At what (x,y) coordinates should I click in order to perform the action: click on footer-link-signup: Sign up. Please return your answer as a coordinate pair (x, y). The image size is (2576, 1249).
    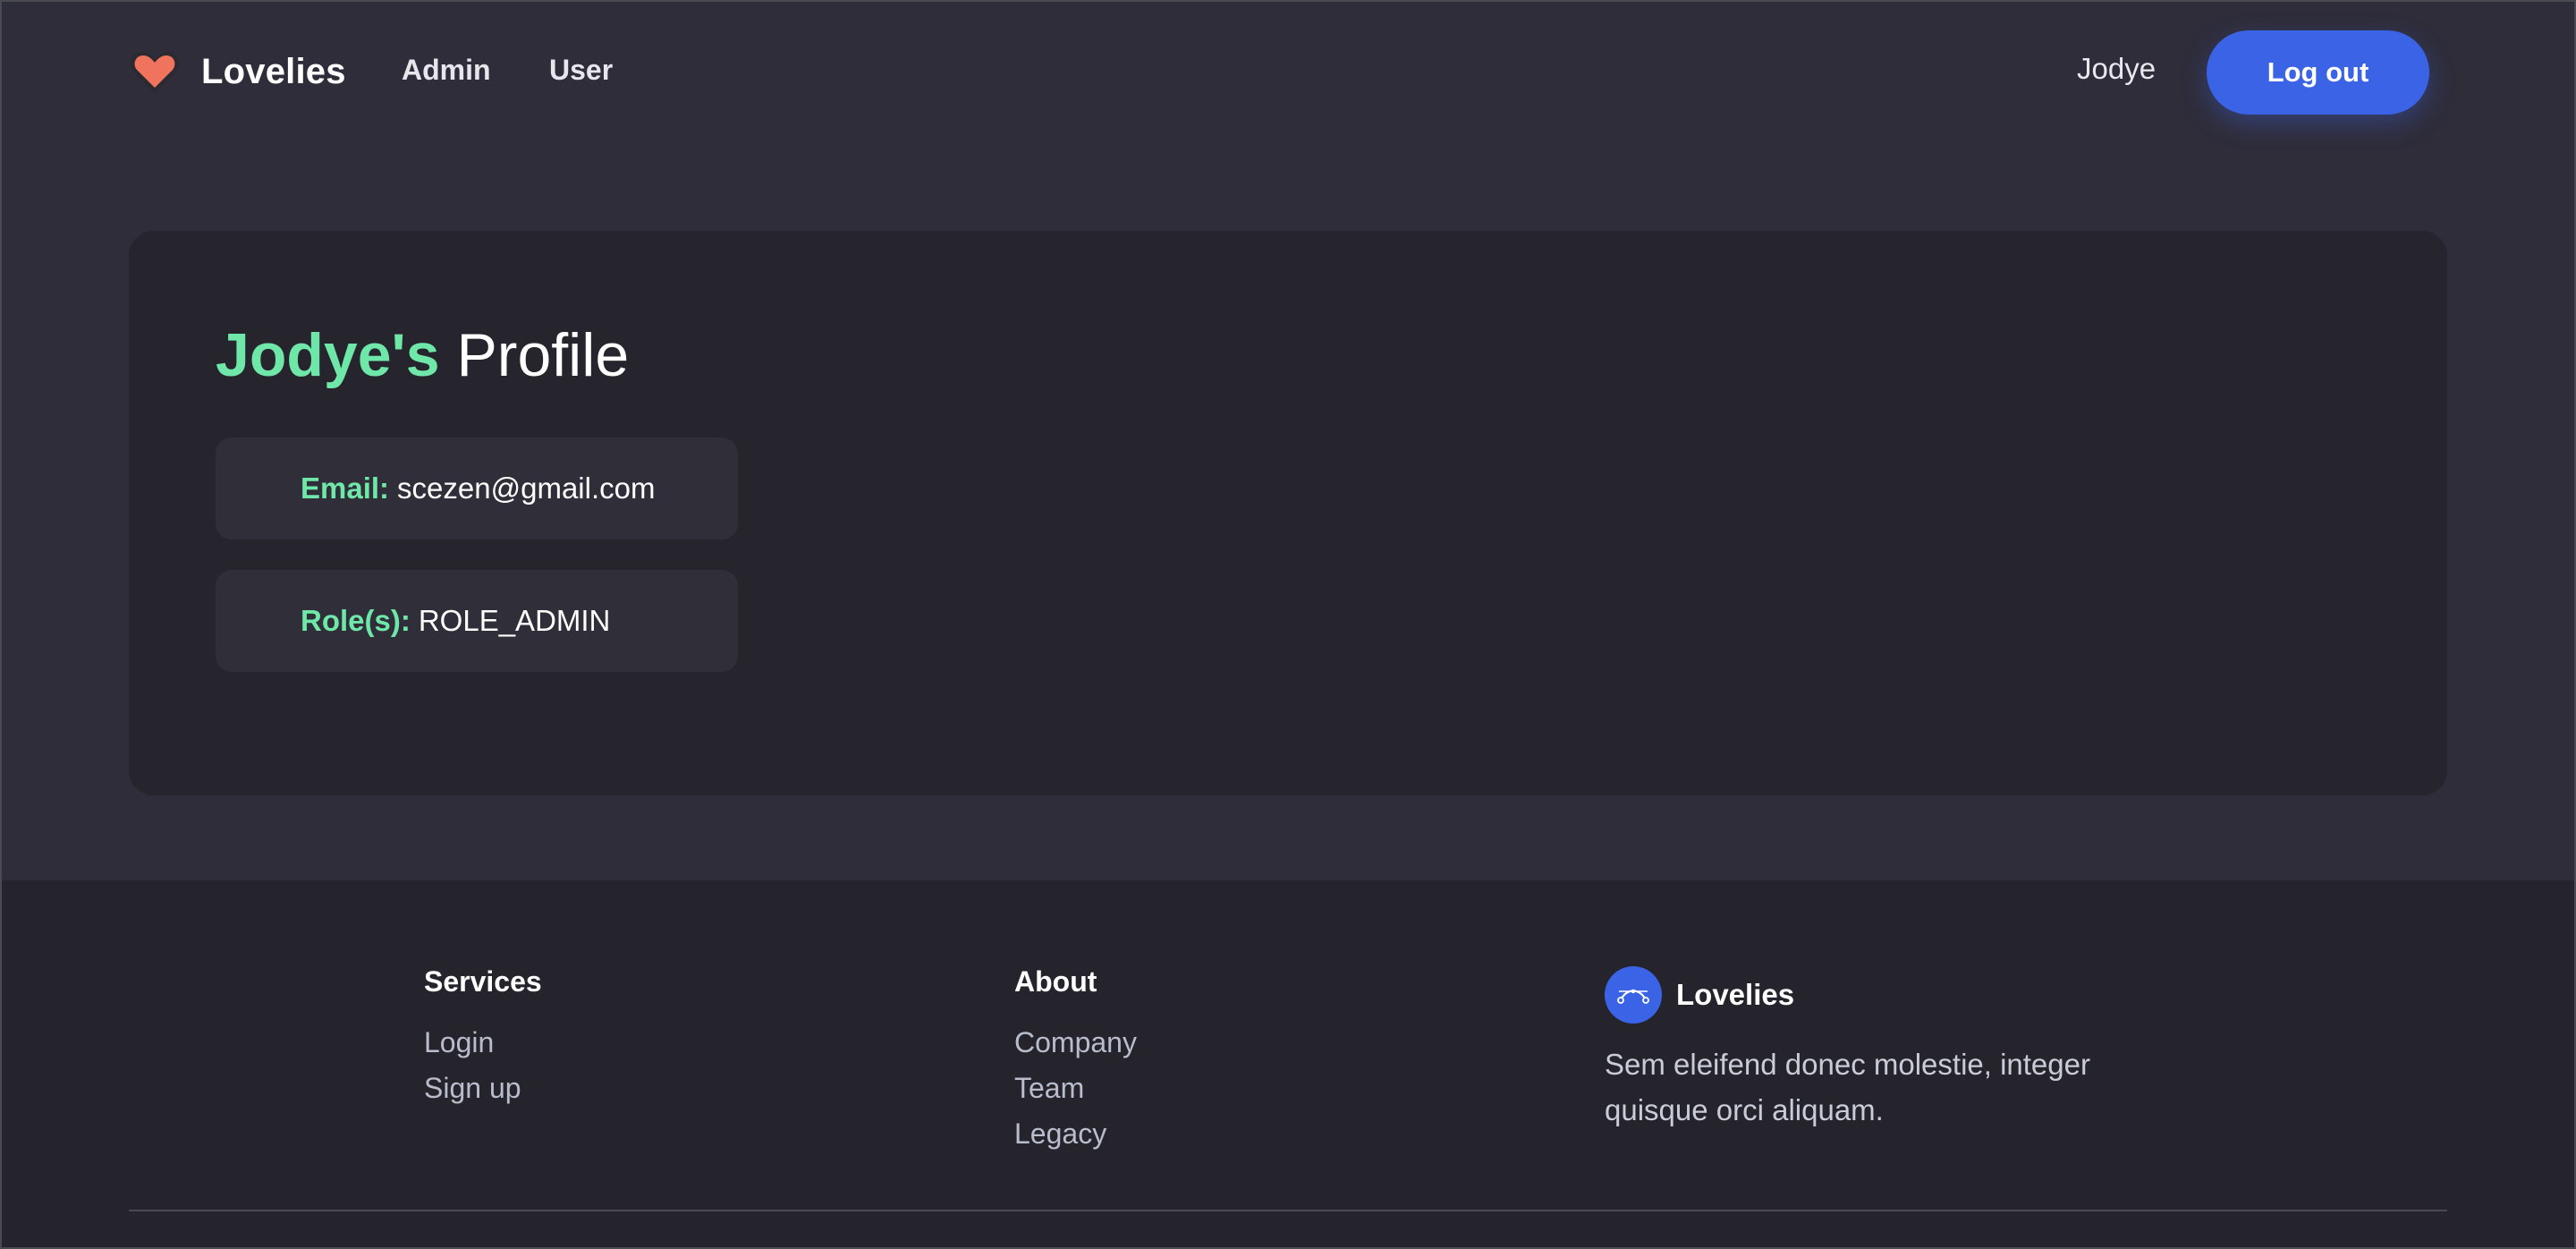
    Looking at the image, I should click on (483, 1088).